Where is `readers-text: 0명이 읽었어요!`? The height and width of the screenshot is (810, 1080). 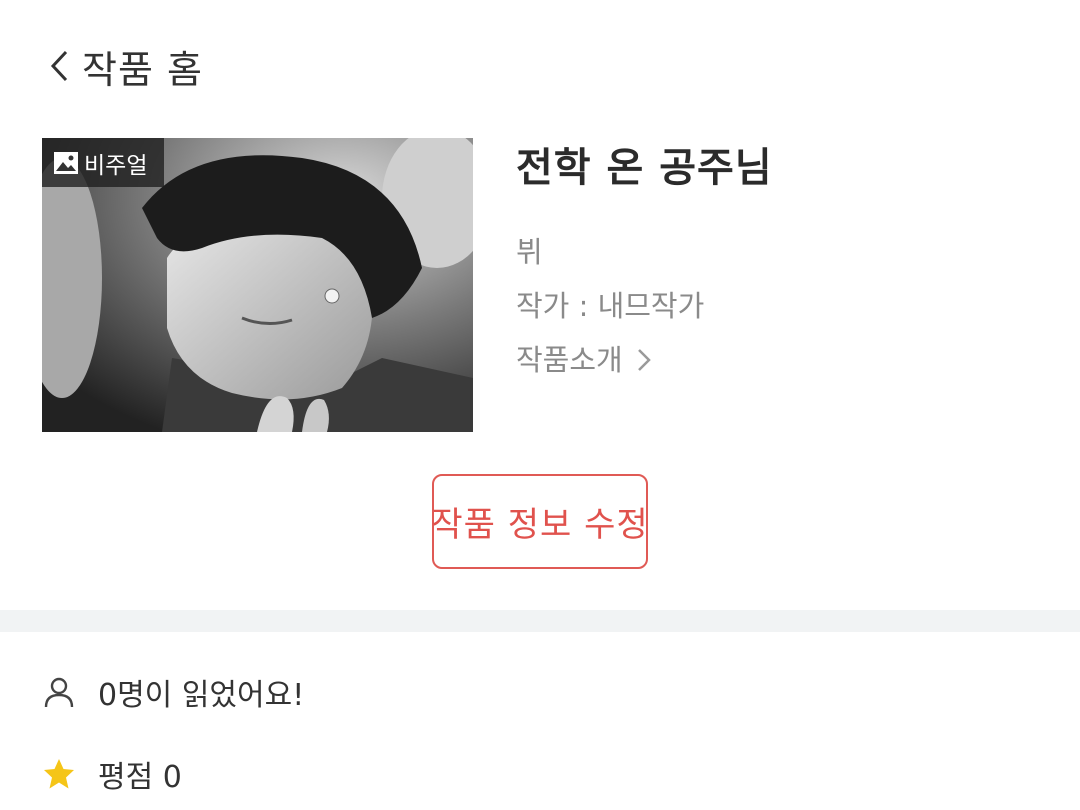 readers-text: 0명이 읽었어요! is located at coordinates (201, 695).